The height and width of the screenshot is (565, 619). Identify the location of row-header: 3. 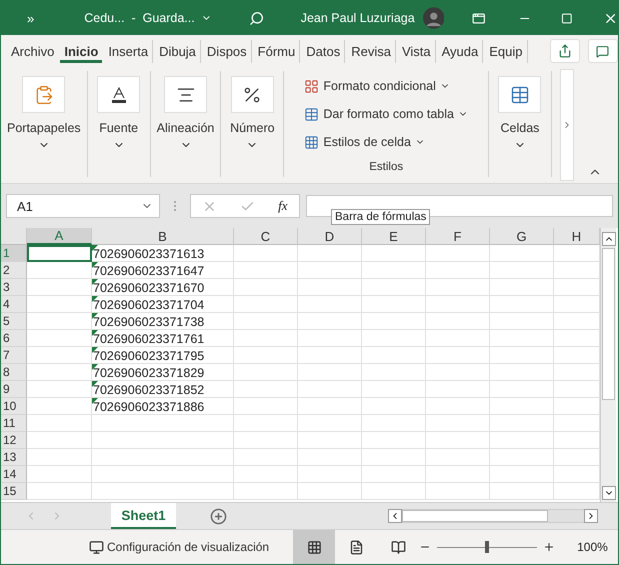
(14, 287).